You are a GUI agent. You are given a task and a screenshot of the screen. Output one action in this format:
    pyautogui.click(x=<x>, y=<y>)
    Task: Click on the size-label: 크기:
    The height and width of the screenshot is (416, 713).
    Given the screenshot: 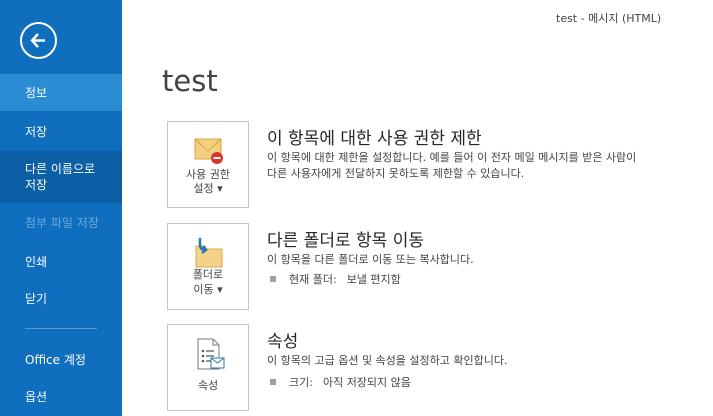 What is the action you would take?
    pyautogui.click(x=301, y=382)
    